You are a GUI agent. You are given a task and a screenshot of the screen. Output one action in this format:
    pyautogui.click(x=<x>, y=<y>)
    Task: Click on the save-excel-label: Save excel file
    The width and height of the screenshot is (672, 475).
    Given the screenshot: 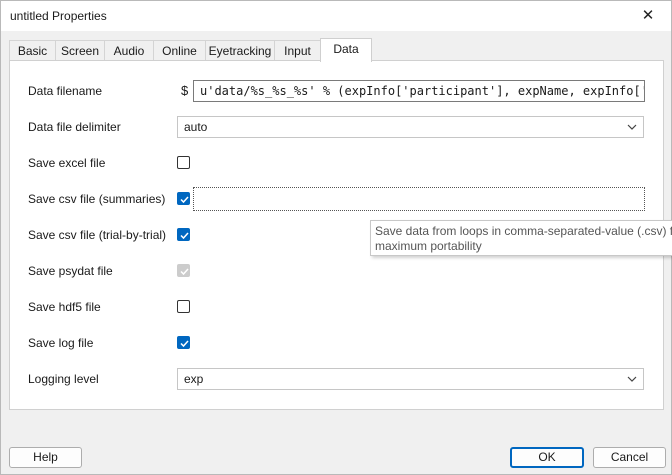 What is the action you would take?
    pyautogui.click(x=67, y=163)
    